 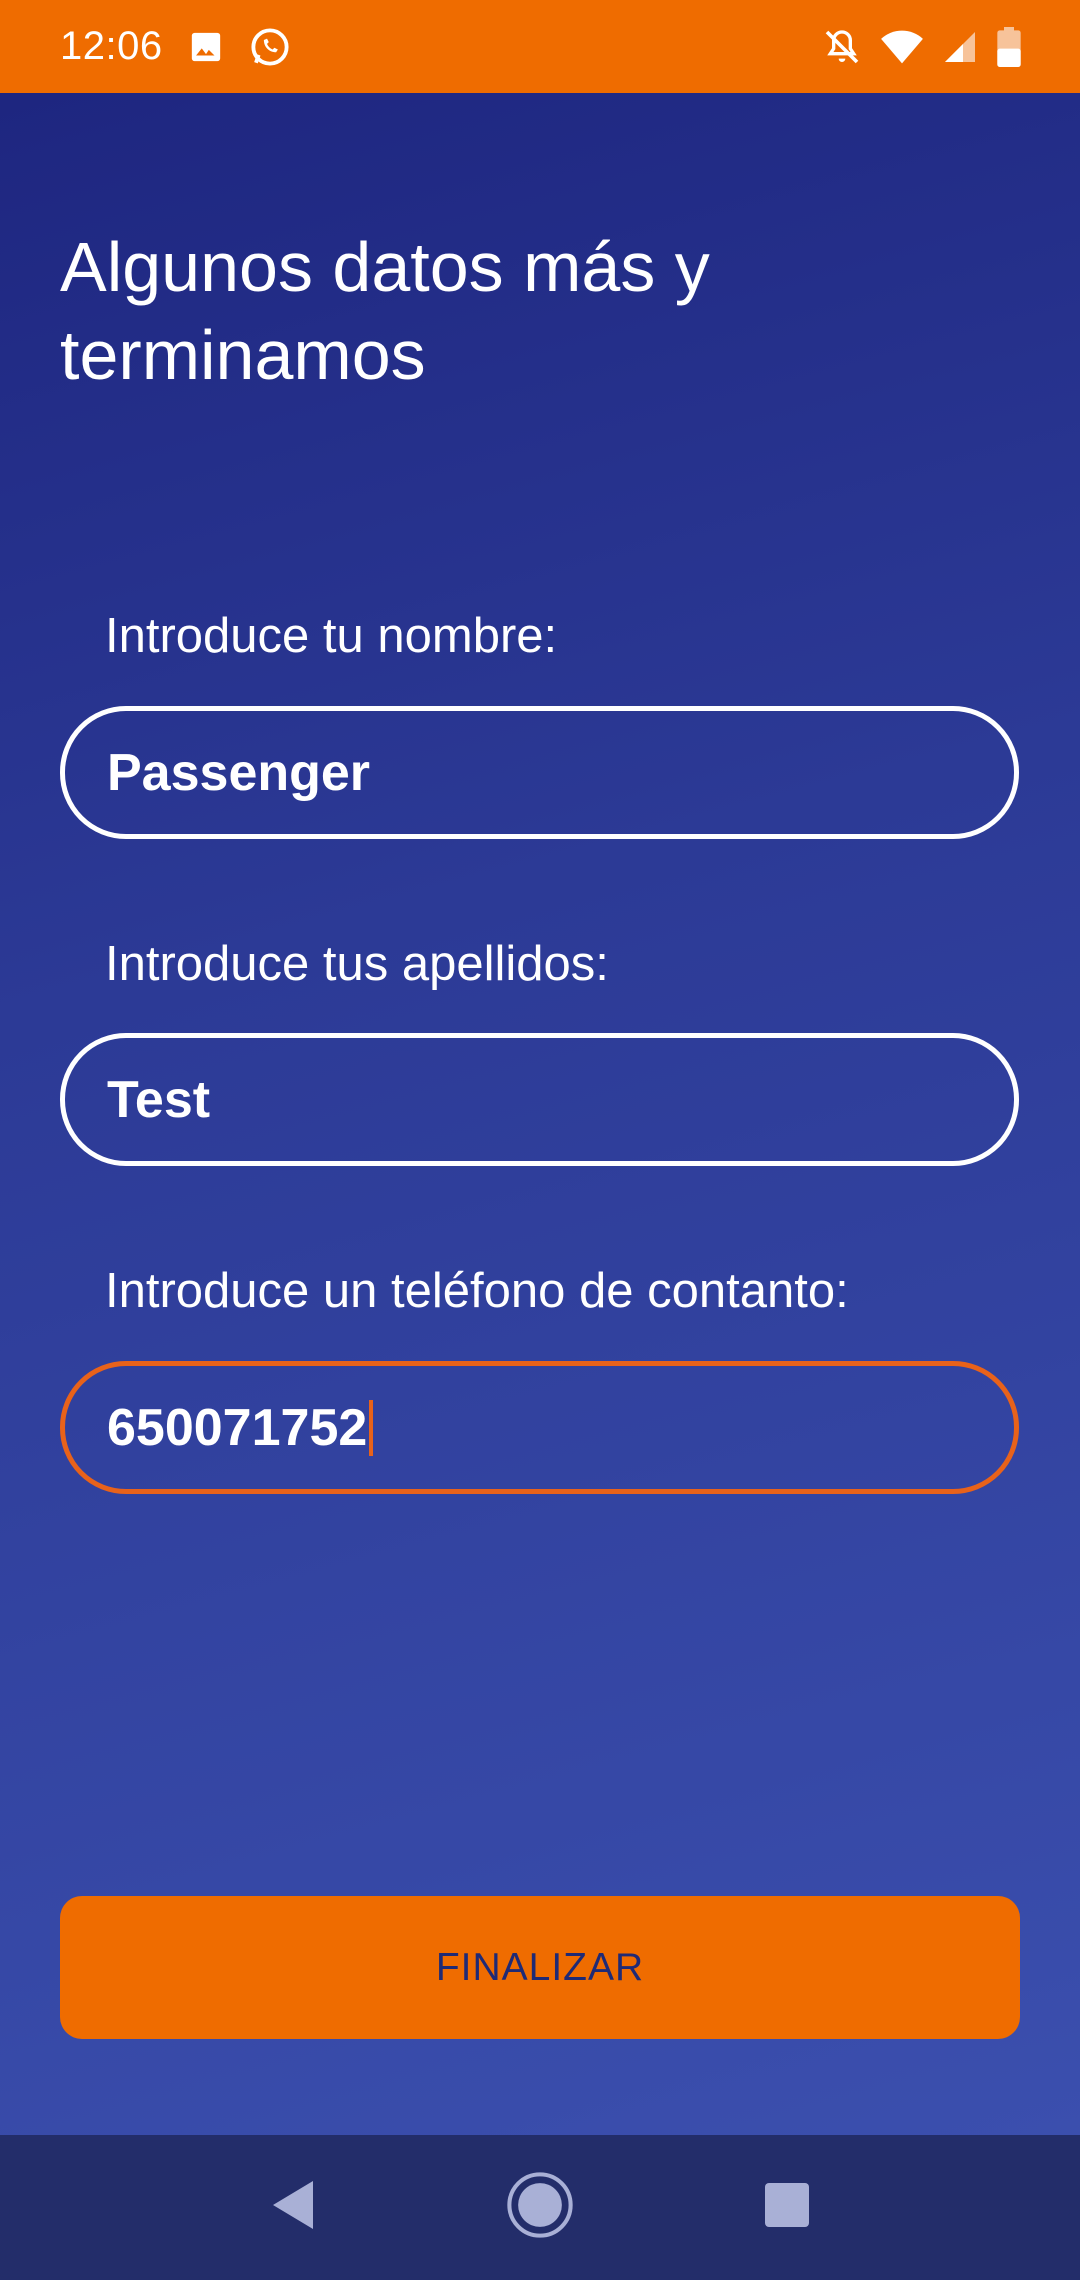 What do you see at coordinates (357, 964) in the screenshot?
I see `surname-label: Introduce tus apellidos:` at bounding box center [357, 964].